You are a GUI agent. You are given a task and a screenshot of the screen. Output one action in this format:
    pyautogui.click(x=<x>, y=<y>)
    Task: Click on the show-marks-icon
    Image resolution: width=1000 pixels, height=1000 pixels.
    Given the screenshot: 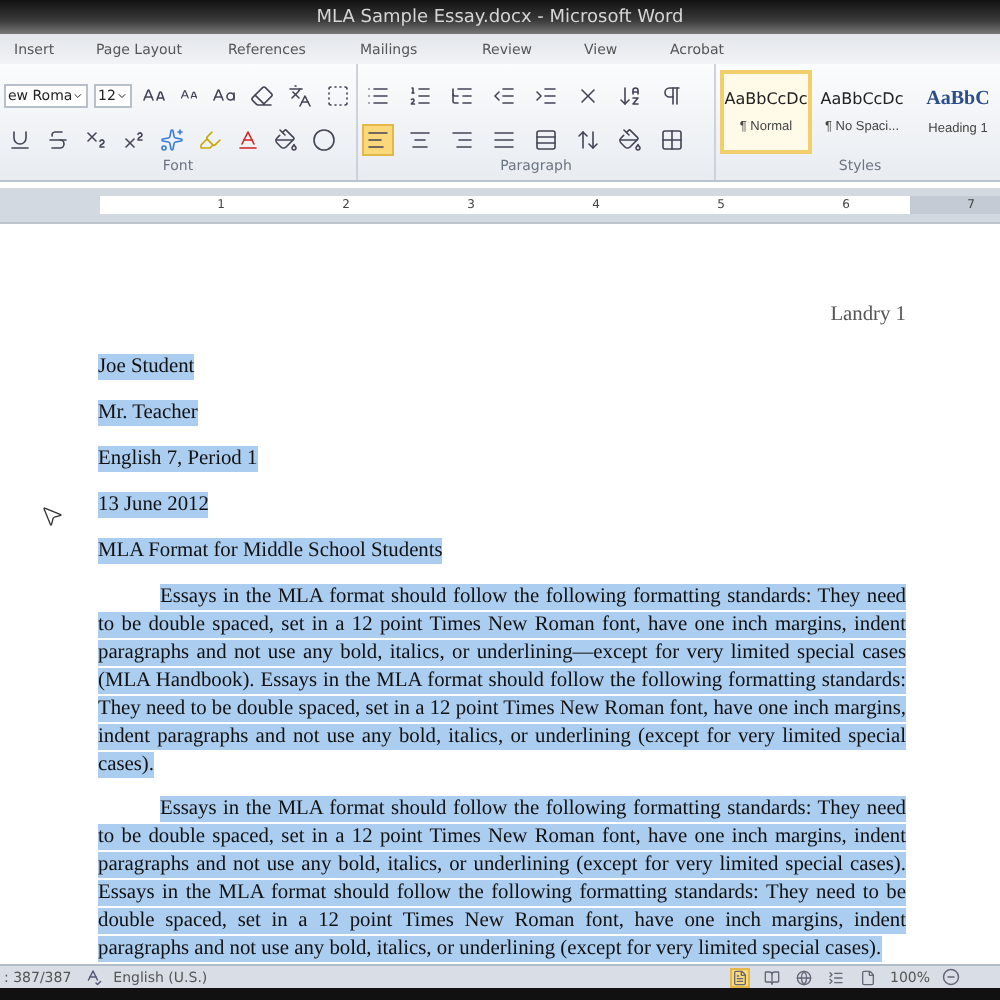 What is the action you would take?
    pyautogui.click(x=672, y=95)
    